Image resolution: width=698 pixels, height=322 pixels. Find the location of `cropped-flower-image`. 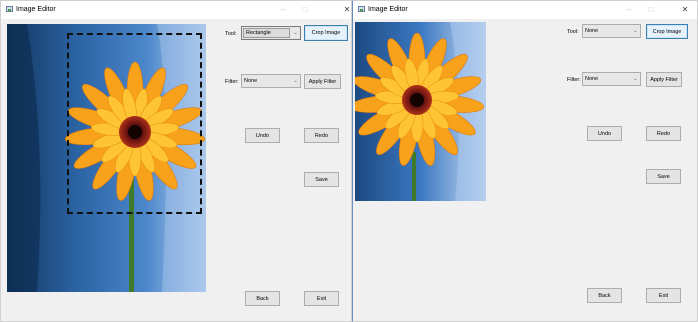

cropped-flower-image is located at coordinates (420, 111).